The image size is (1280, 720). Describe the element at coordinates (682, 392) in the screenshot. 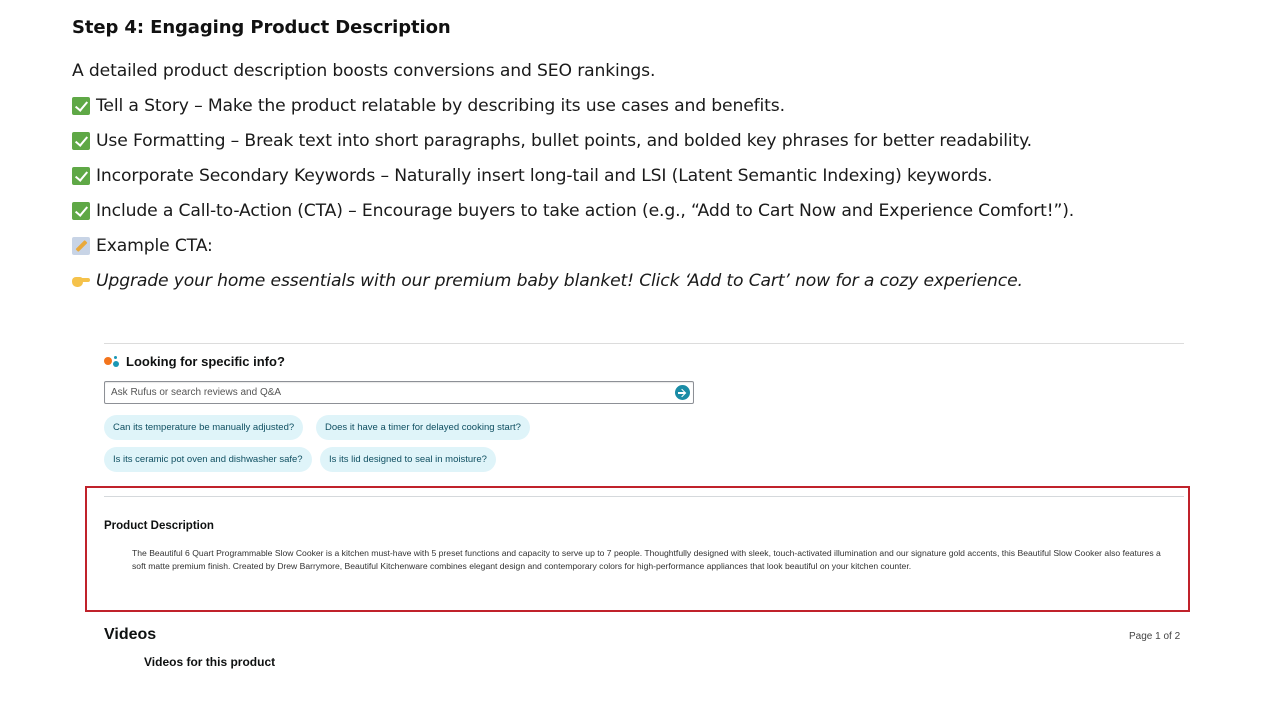

I see `search-submit-arrow-icon` at that location.